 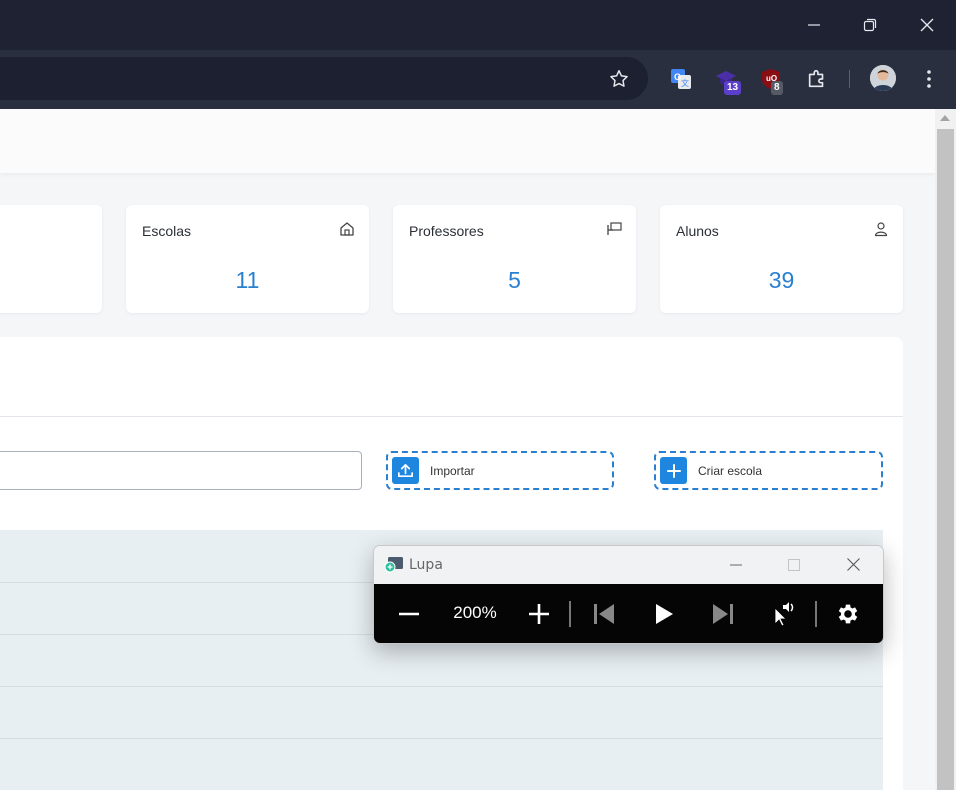 I want to click on skip-next-icon, so click(x=723, y=614).